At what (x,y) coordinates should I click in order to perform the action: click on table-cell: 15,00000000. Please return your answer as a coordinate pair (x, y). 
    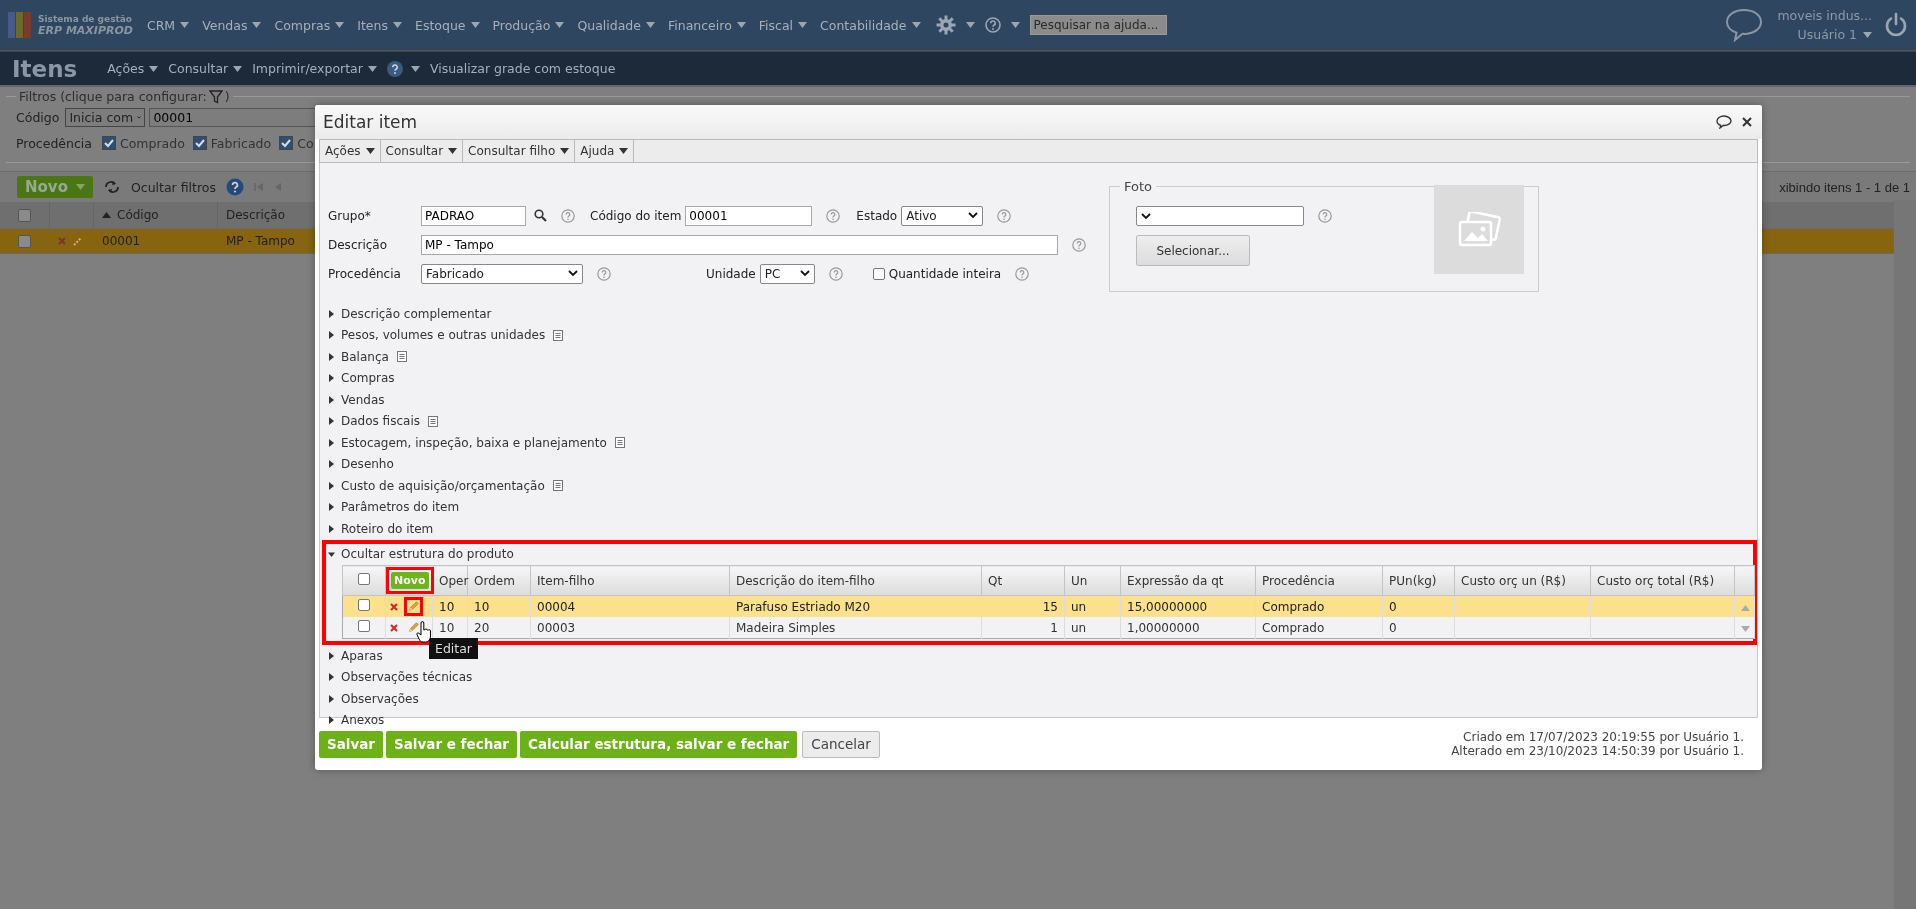
    Looking at the image, I should click on (1167, 606).